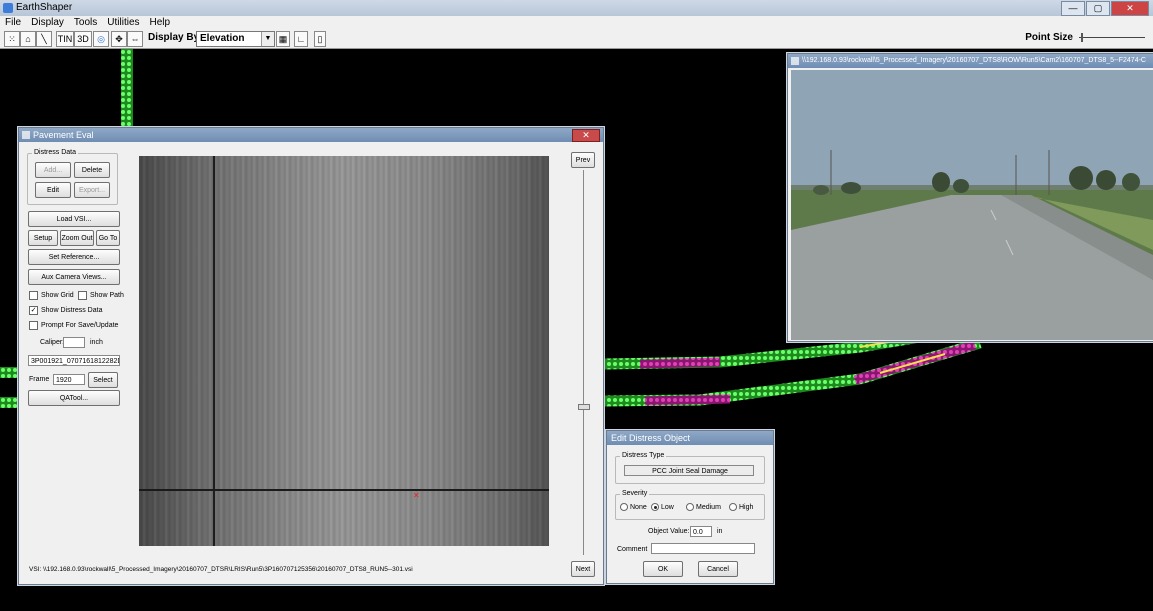 The image size is (1153, 611). Describe the element at coordinates (96, 342) in the screenshot. I see `caliper-unit: inch` at that location.